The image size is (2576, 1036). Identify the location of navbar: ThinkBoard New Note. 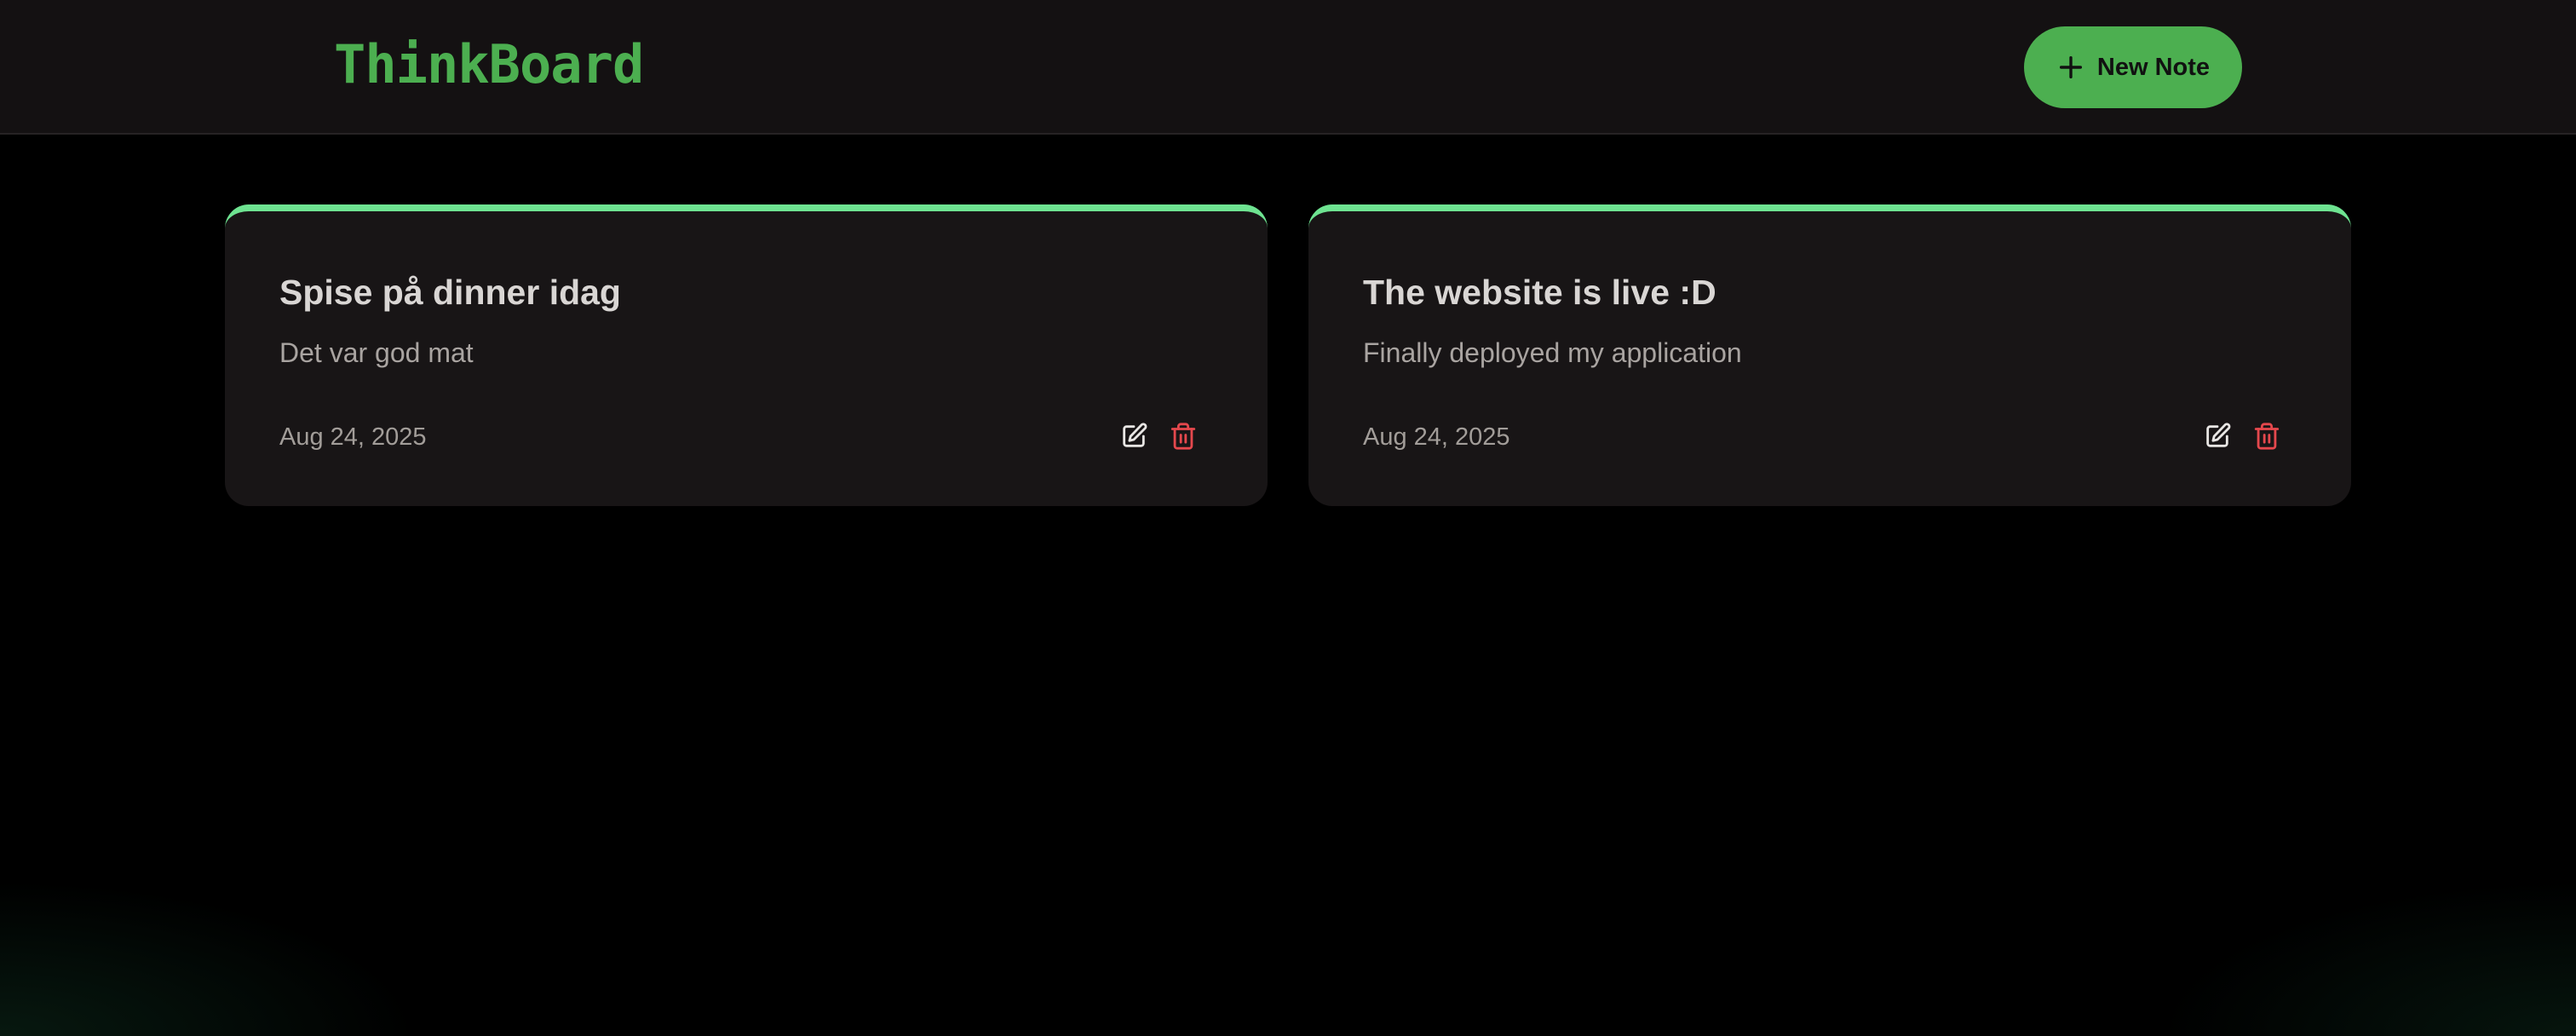
(1288, 68).